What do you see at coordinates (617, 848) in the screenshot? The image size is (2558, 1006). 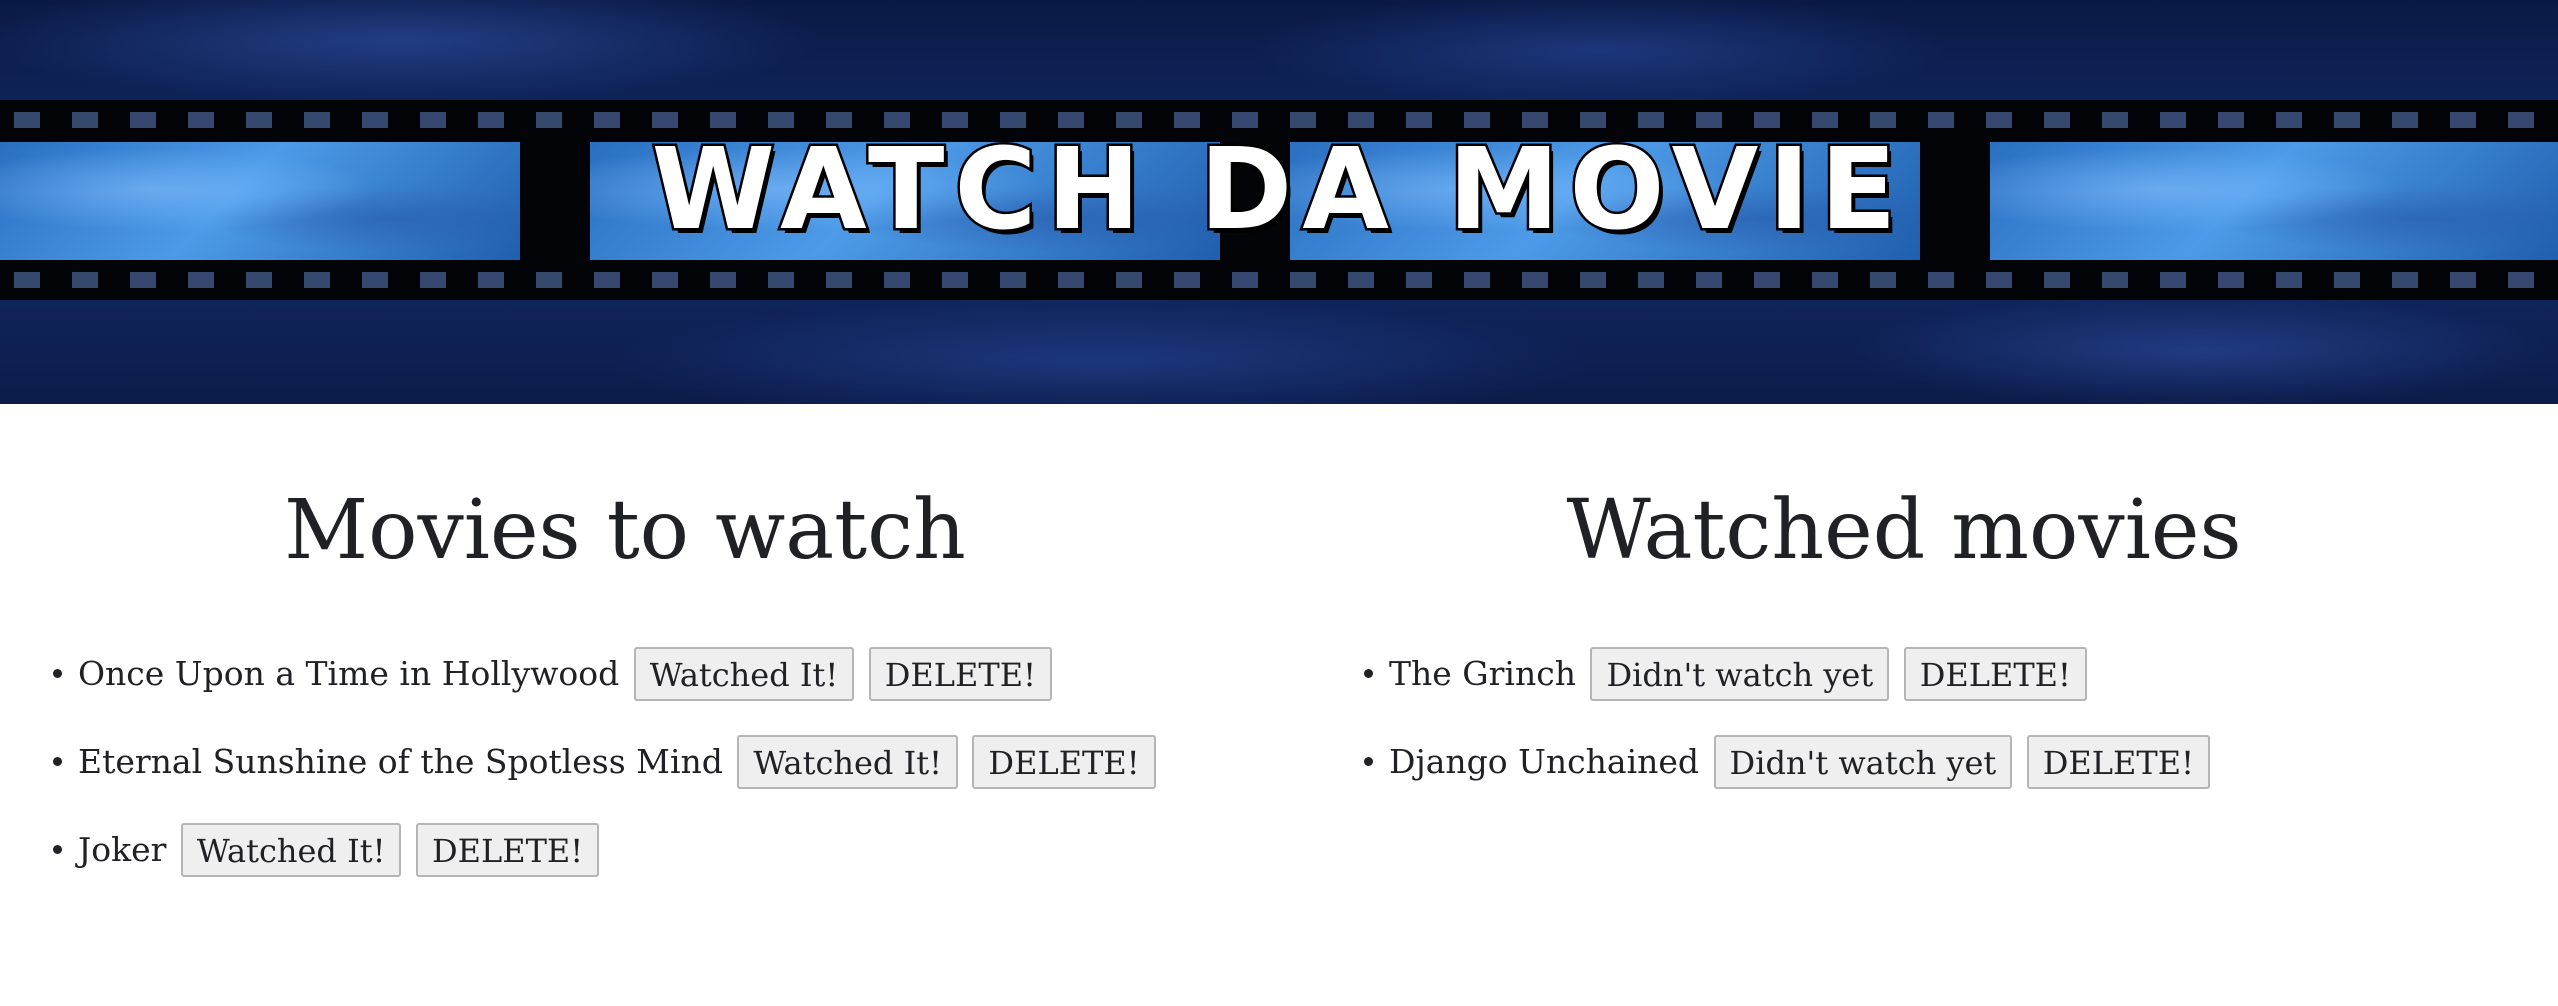 I see `list-item: Joker Watched It! DELETE!` at bounding box center [617, 848].